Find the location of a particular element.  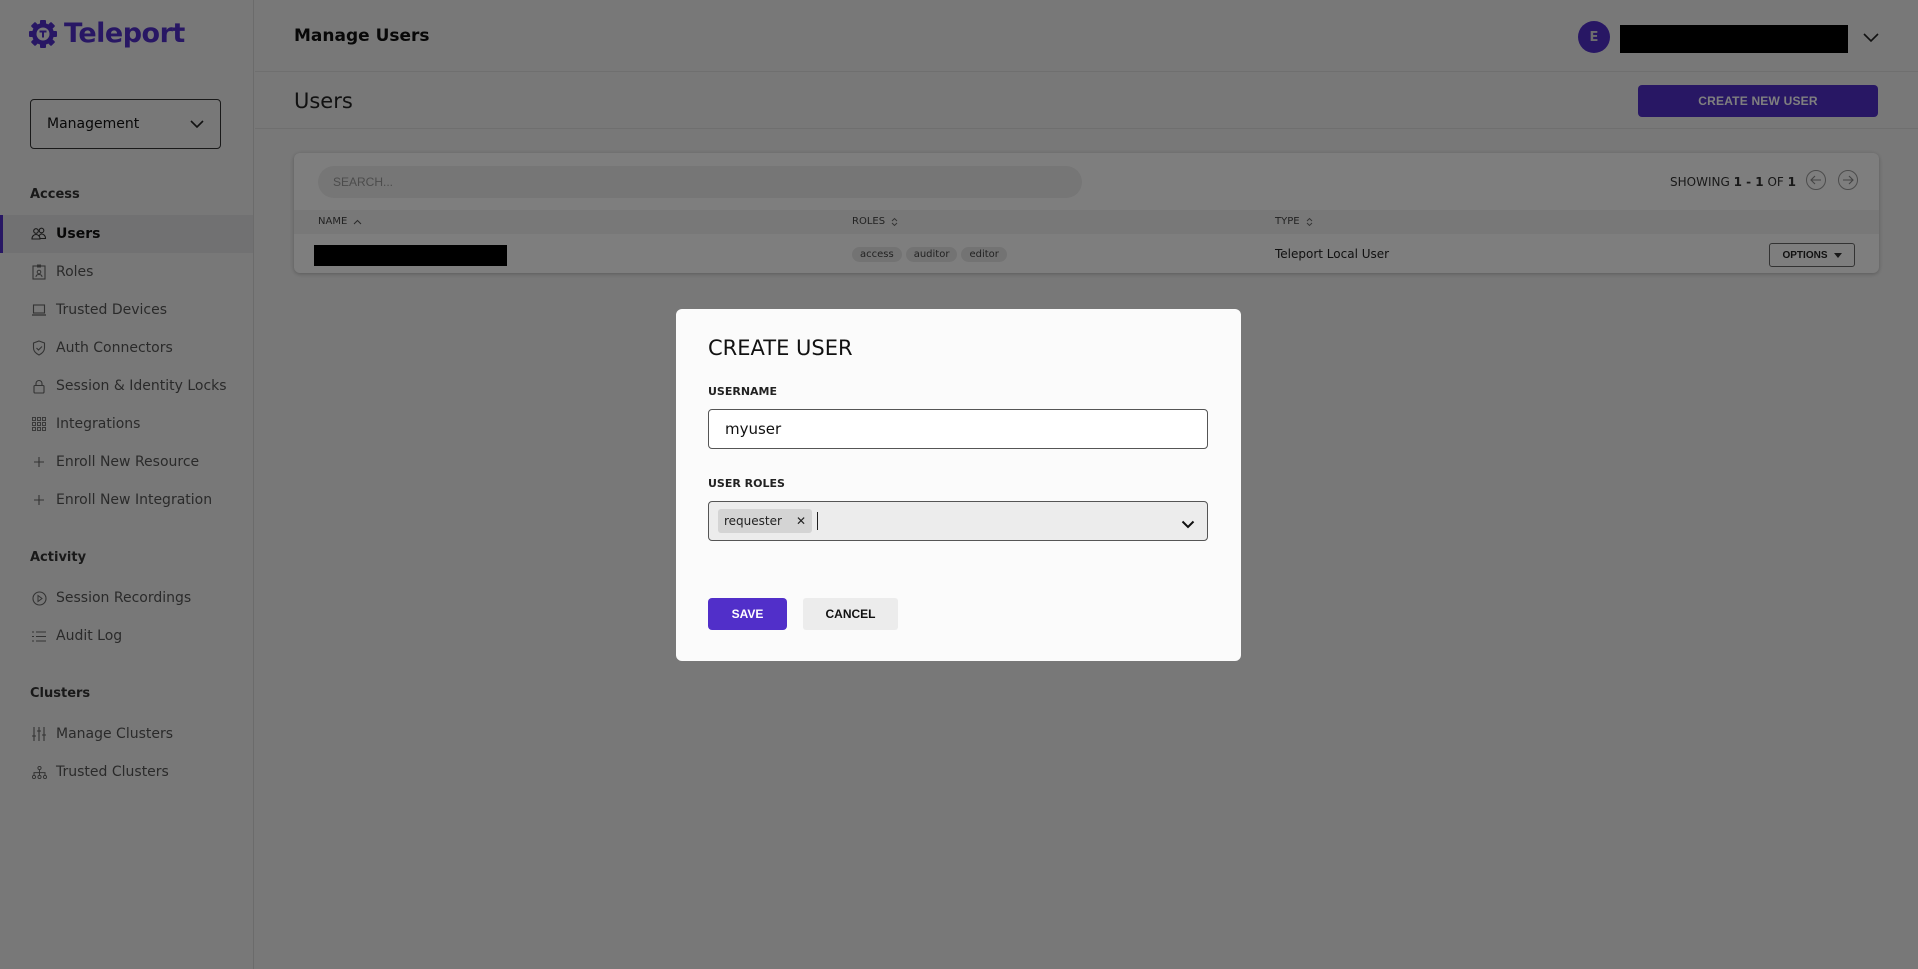

username-input is located at coordinates (958, 429).